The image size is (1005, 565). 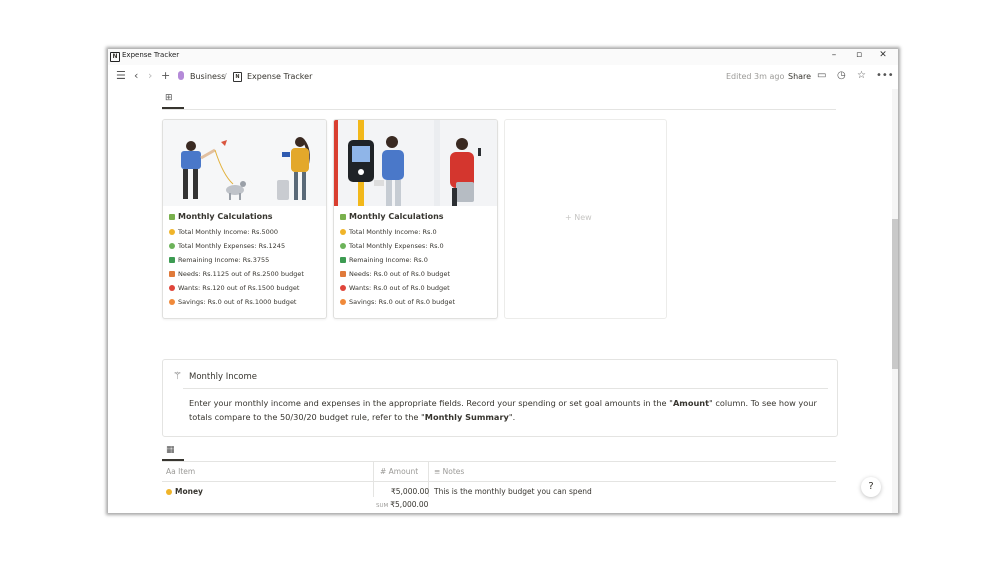 What do you see at coordinates (207, 76) in the screenshot?
I see `breadcrumb-workspace: Business` at bounding box center [207, 76].